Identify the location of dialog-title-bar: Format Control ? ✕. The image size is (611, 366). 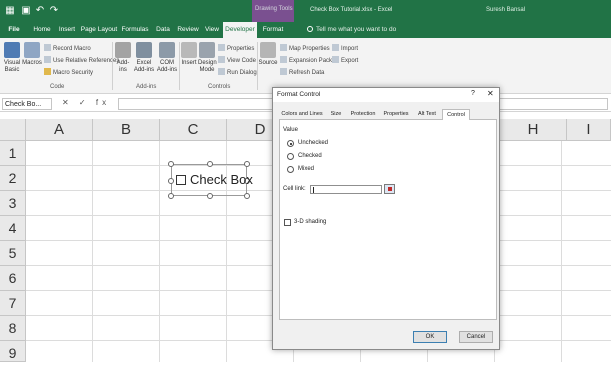
(386, 95).